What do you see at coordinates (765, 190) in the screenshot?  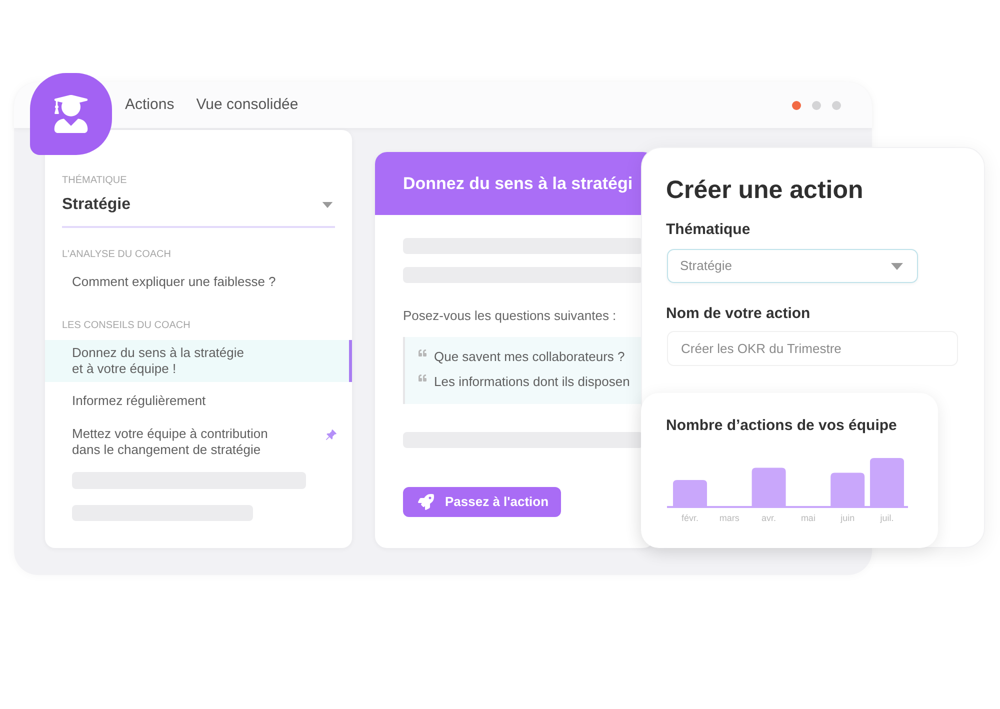 I see `card-title: Créer une action` at bounding box center [765, 190].